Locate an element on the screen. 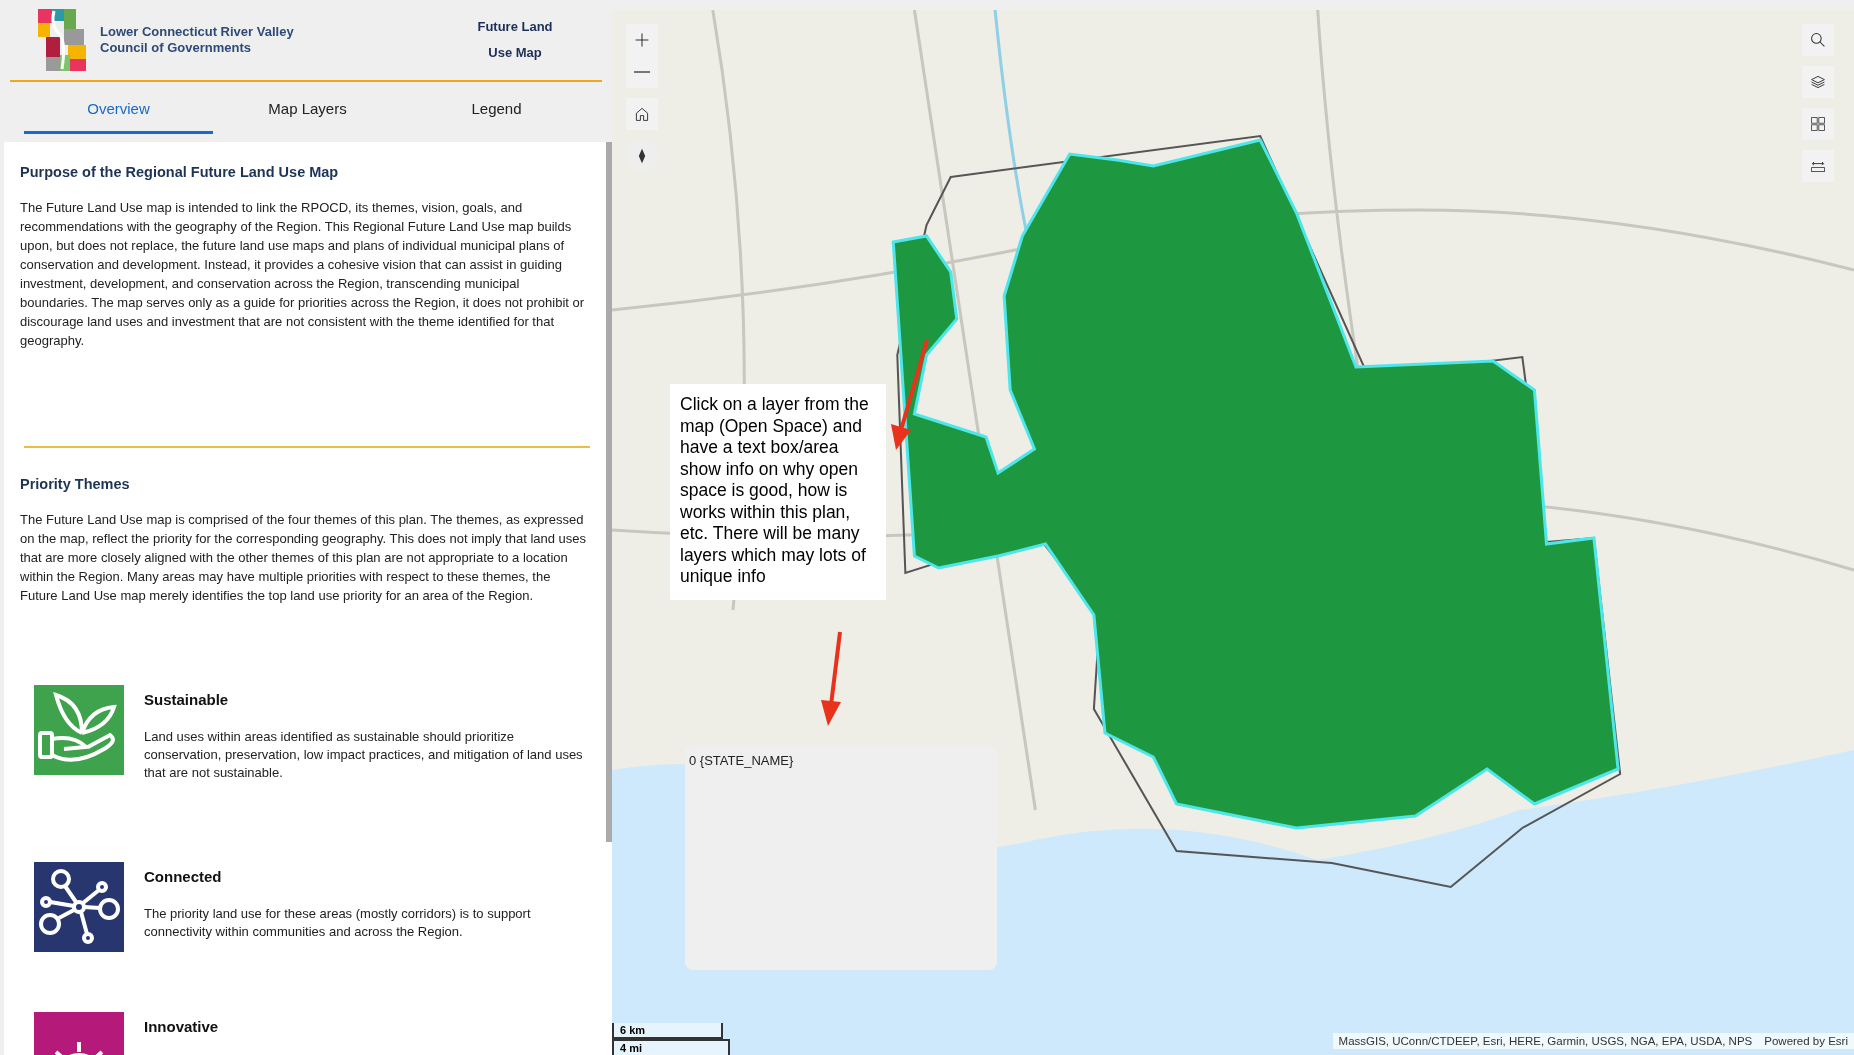 The height and width of the screenshot is (1055, 1854). layers-button is located at coordinates (1818, 82).